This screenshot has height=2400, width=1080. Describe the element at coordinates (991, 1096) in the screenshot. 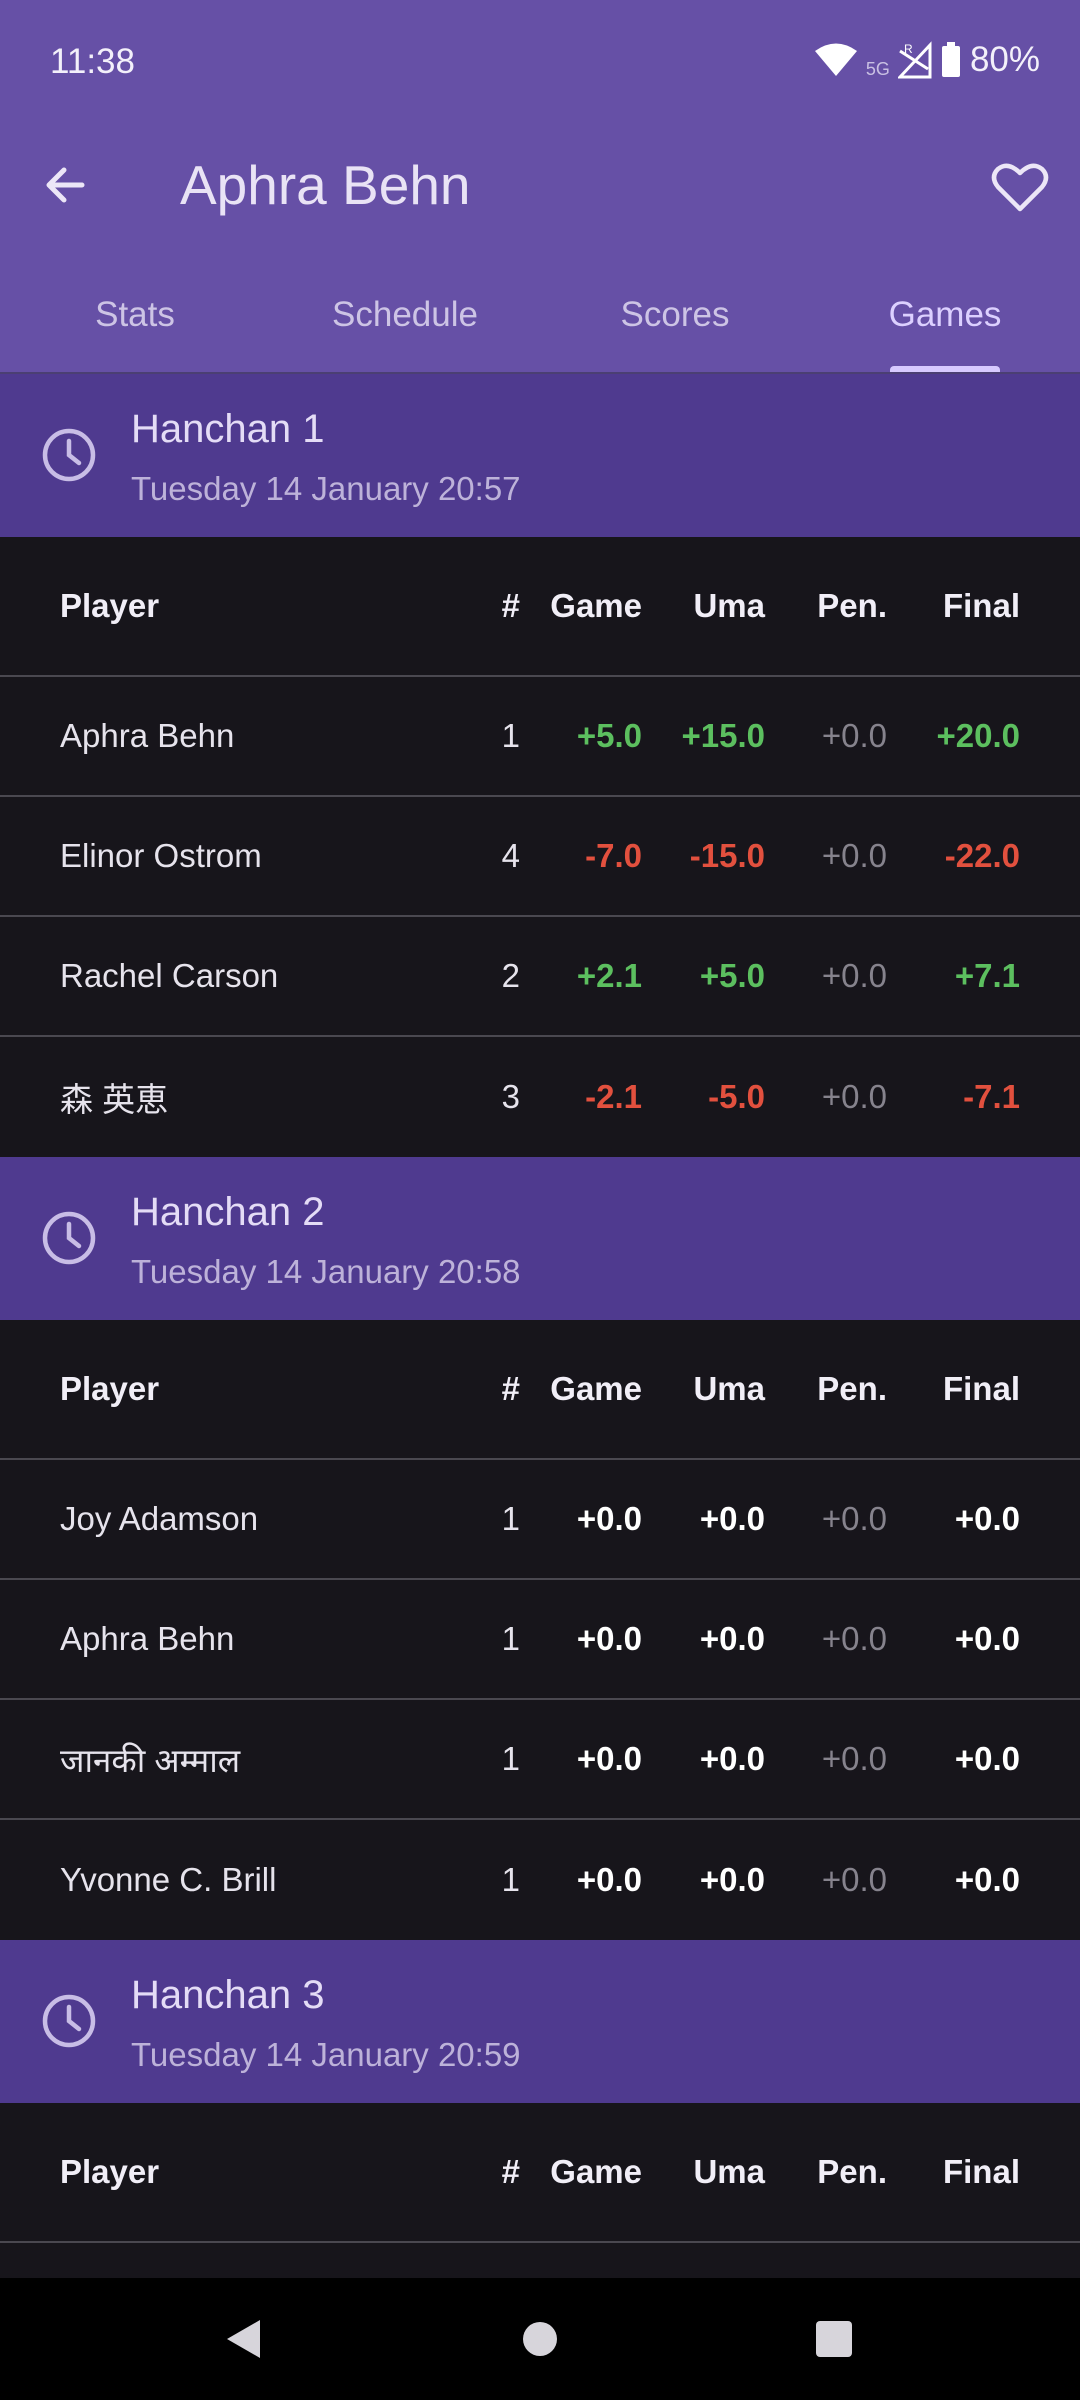

I see `final-score: -7.1` at that location.